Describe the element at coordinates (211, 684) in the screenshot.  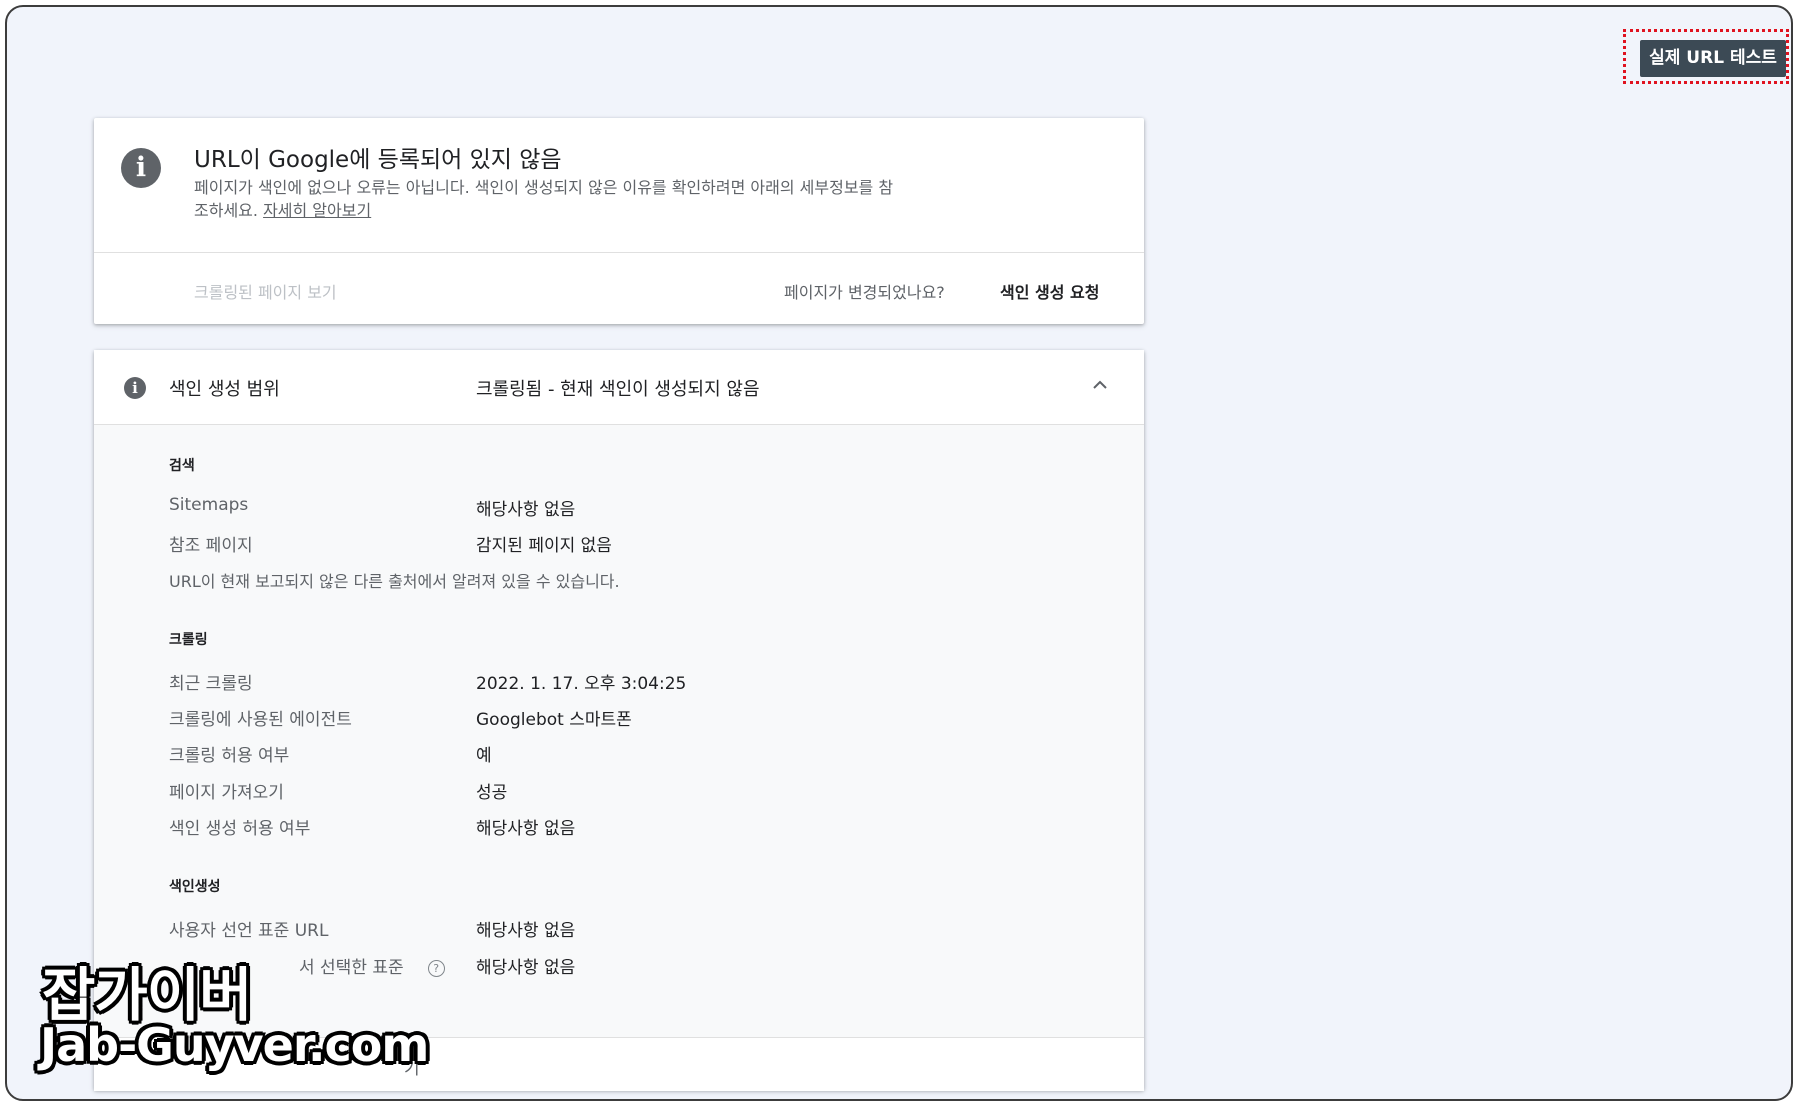
I see `detail-label: 최근 크롤링` at that location.